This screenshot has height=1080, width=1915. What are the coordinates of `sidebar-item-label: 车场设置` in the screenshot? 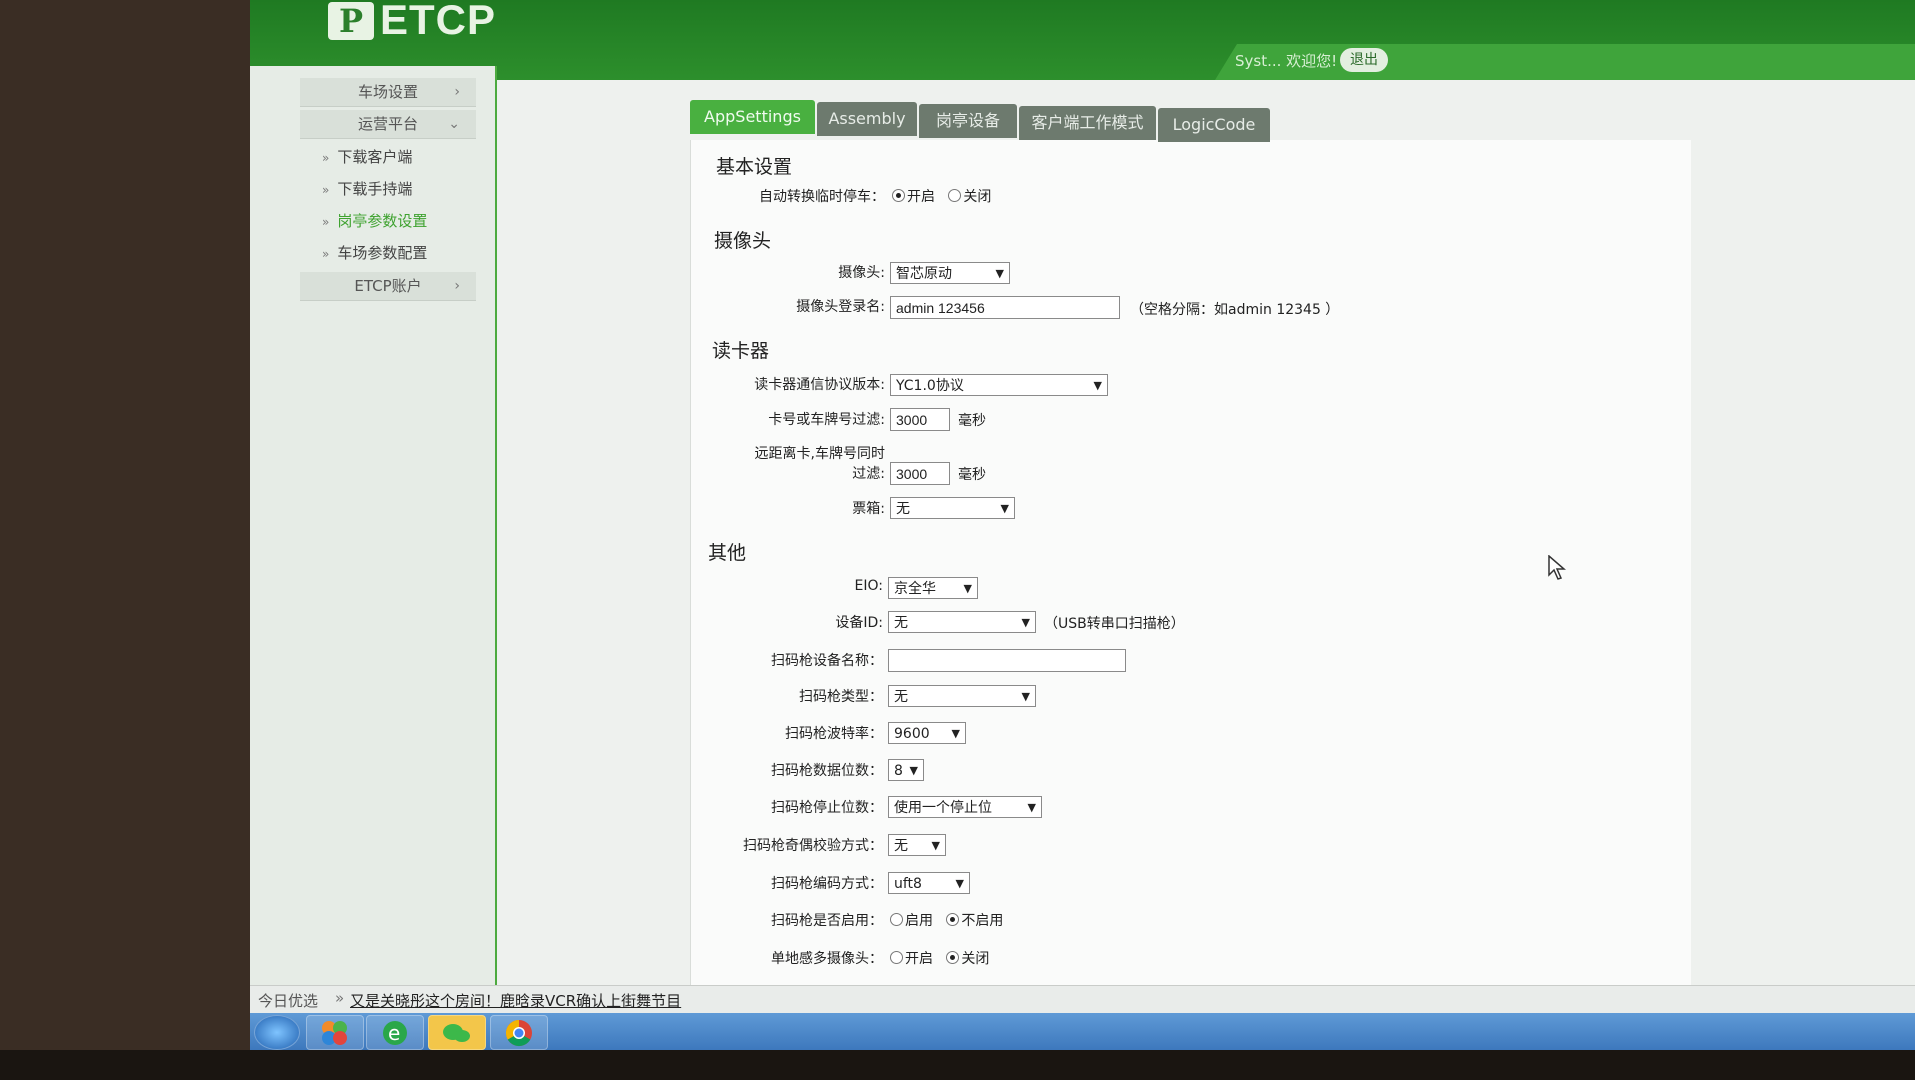 It's located at (387, 92).